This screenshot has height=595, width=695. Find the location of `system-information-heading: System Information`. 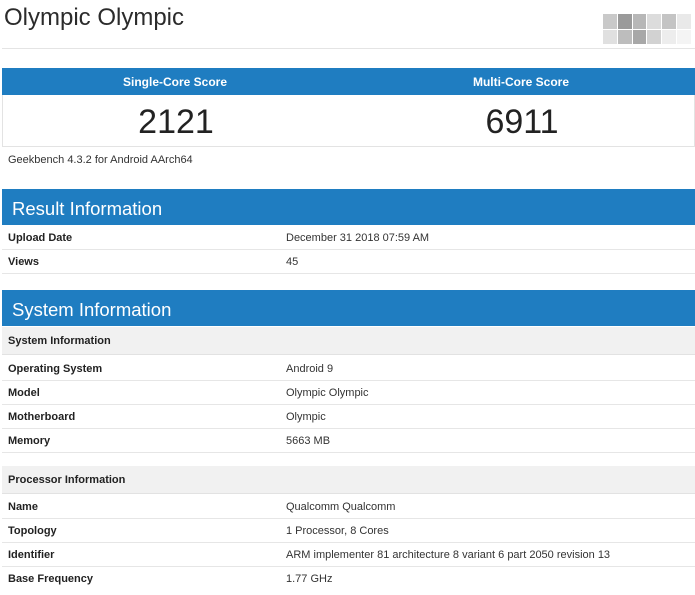

system-information-heading: System Information is located at coordinates (348, 308).